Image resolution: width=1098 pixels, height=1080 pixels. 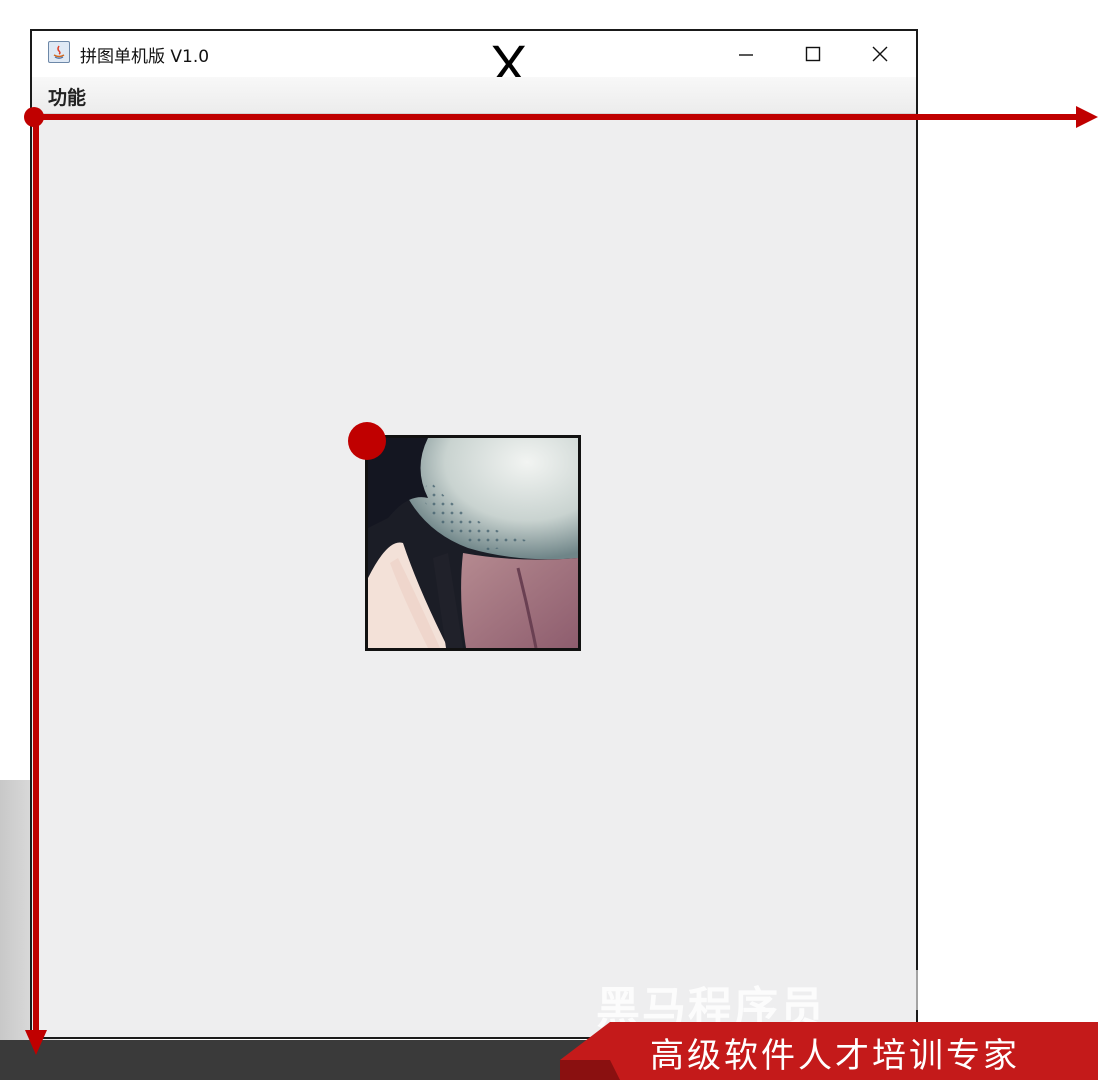 I want to click on menu-bar: 功能, so click(x=474, y=95).